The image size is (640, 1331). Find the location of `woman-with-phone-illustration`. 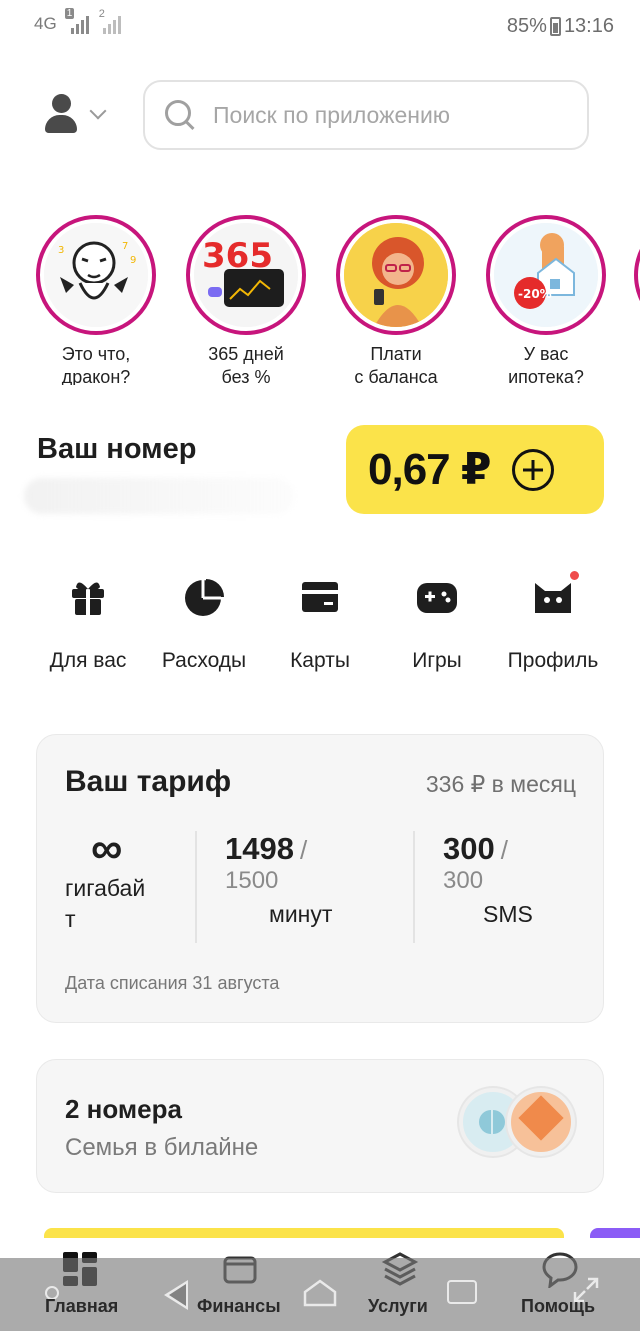

woman-with-phone-illustration is located at coordinates (396, 275).